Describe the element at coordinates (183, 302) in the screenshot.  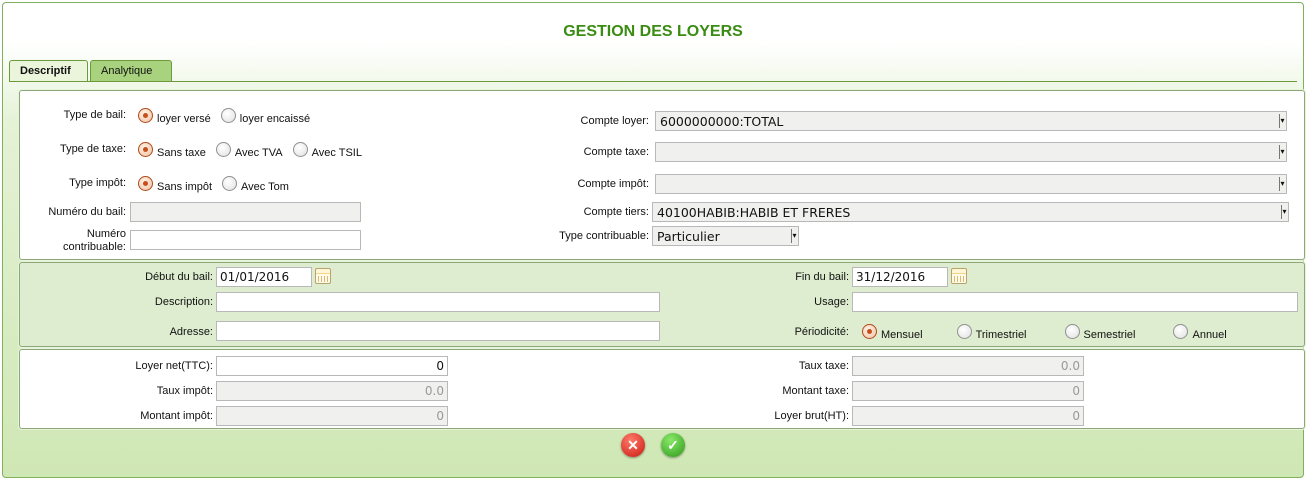
I see `description-label: Description:` at that location.